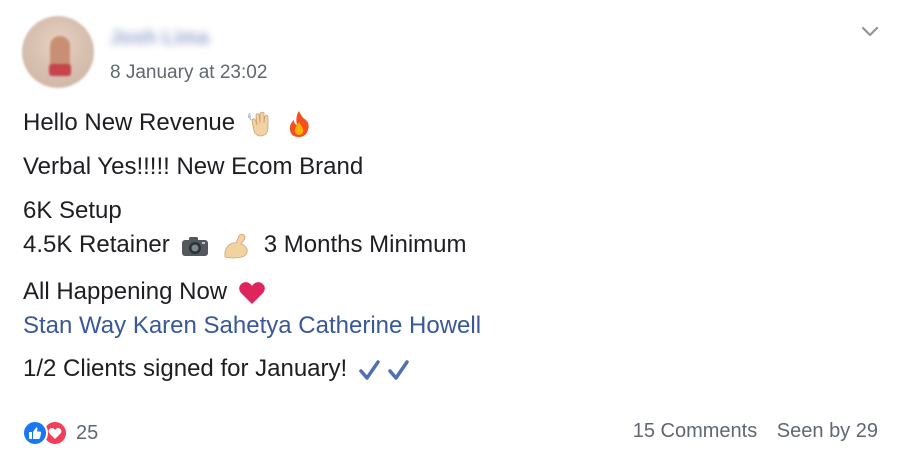  What do you see at coordinates (251, 292) in the screenshot?
I see `red-heart-icon` at bounding box center [251, 292].